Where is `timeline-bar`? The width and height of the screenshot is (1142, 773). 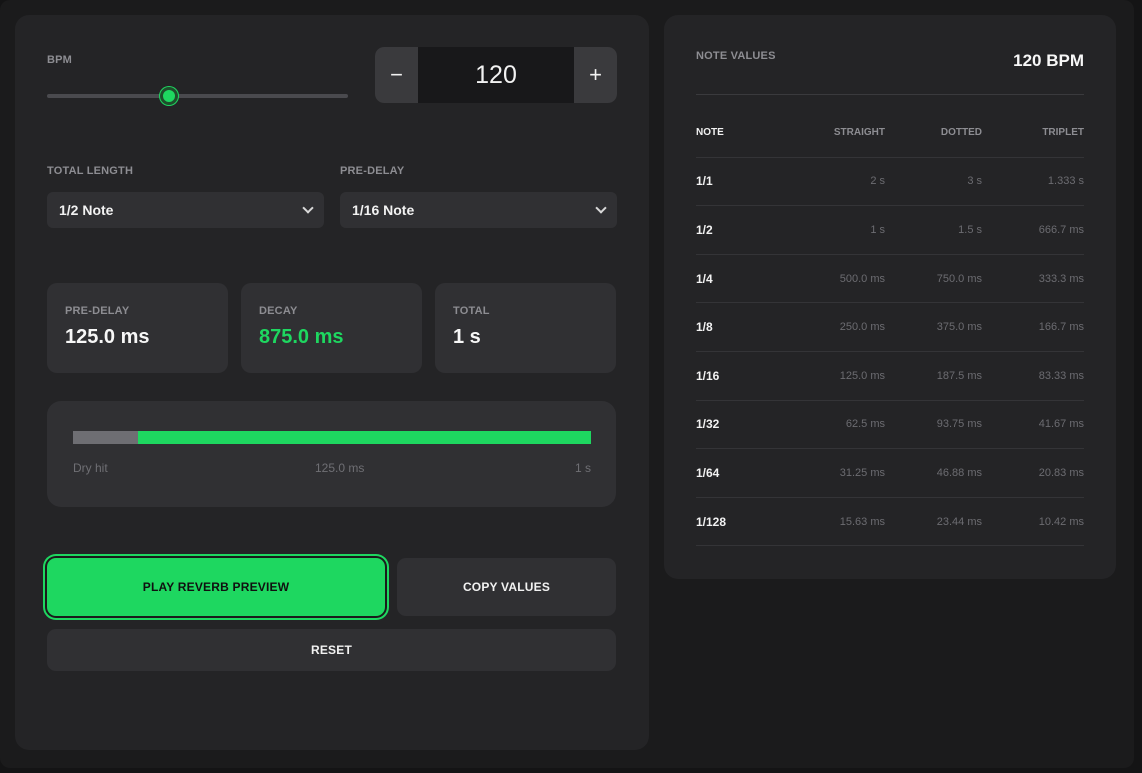
timeline-bar is located at coordinates (332, 437).